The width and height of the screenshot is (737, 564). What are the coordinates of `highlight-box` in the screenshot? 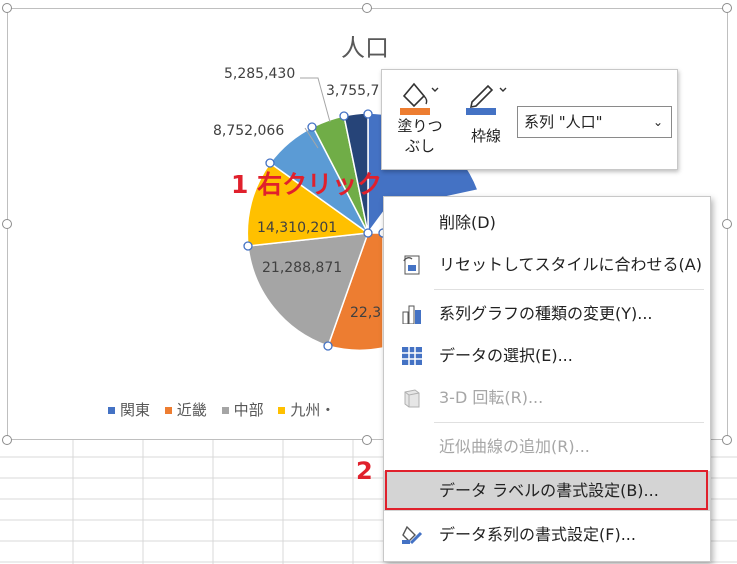 It's located at (546, 490).